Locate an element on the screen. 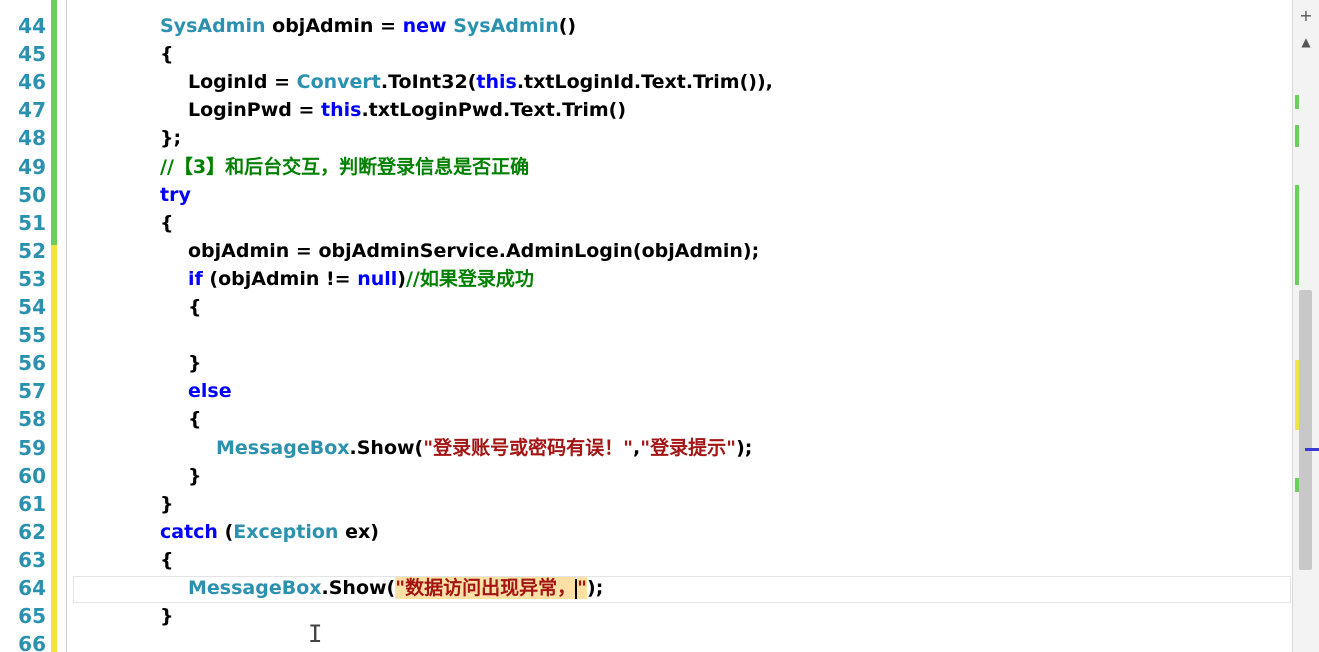 Image resolution: width=1319 pixels, height=652 pixels. code-token: SysAdmin is located at coordinates (506, 26).